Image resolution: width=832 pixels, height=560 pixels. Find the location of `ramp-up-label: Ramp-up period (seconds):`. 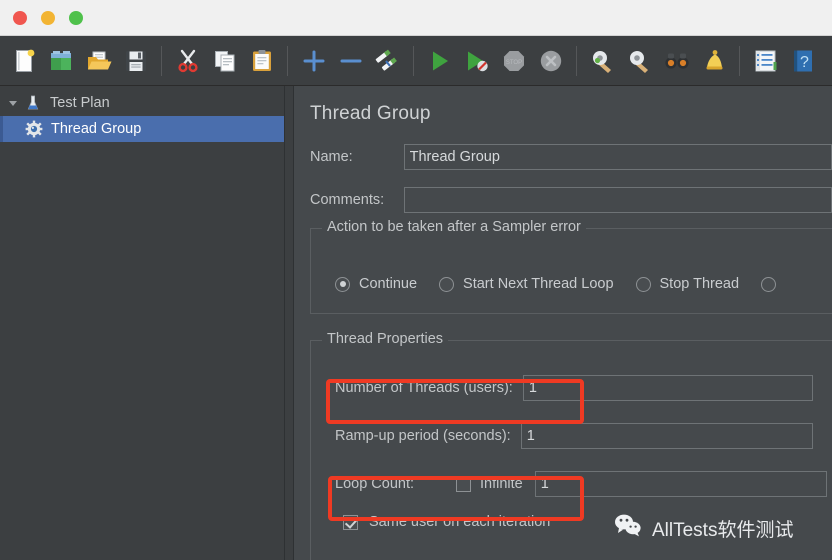

ramp-up-label: Ramp-up period (seconds): is located at coordinates (423, 436).